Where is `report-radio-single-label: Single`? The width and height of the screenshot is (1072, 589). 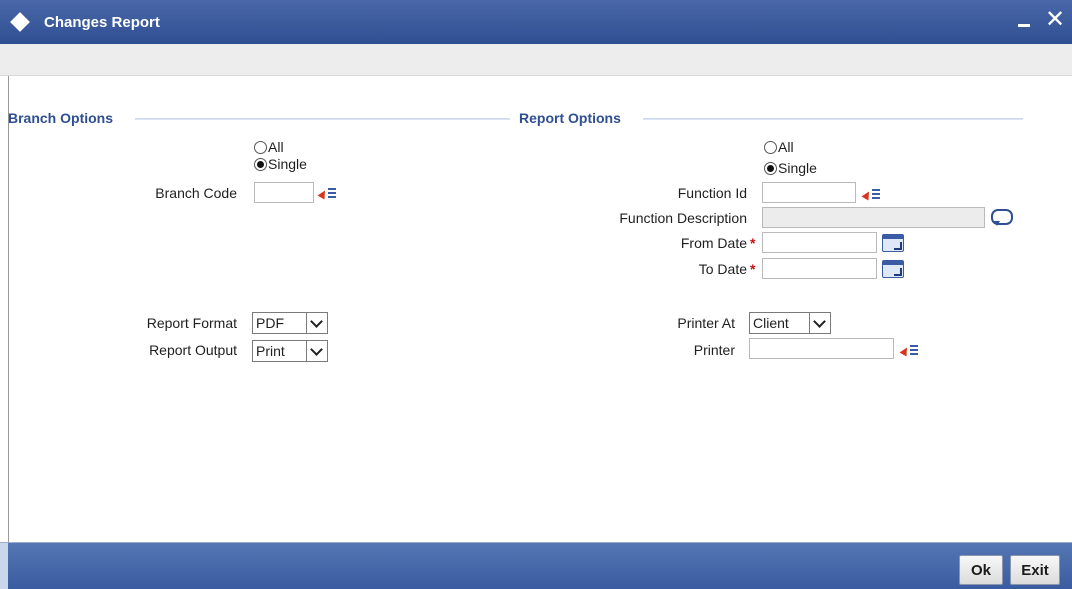
report-radio-single-label: Single is located at coordinates (797, 168).